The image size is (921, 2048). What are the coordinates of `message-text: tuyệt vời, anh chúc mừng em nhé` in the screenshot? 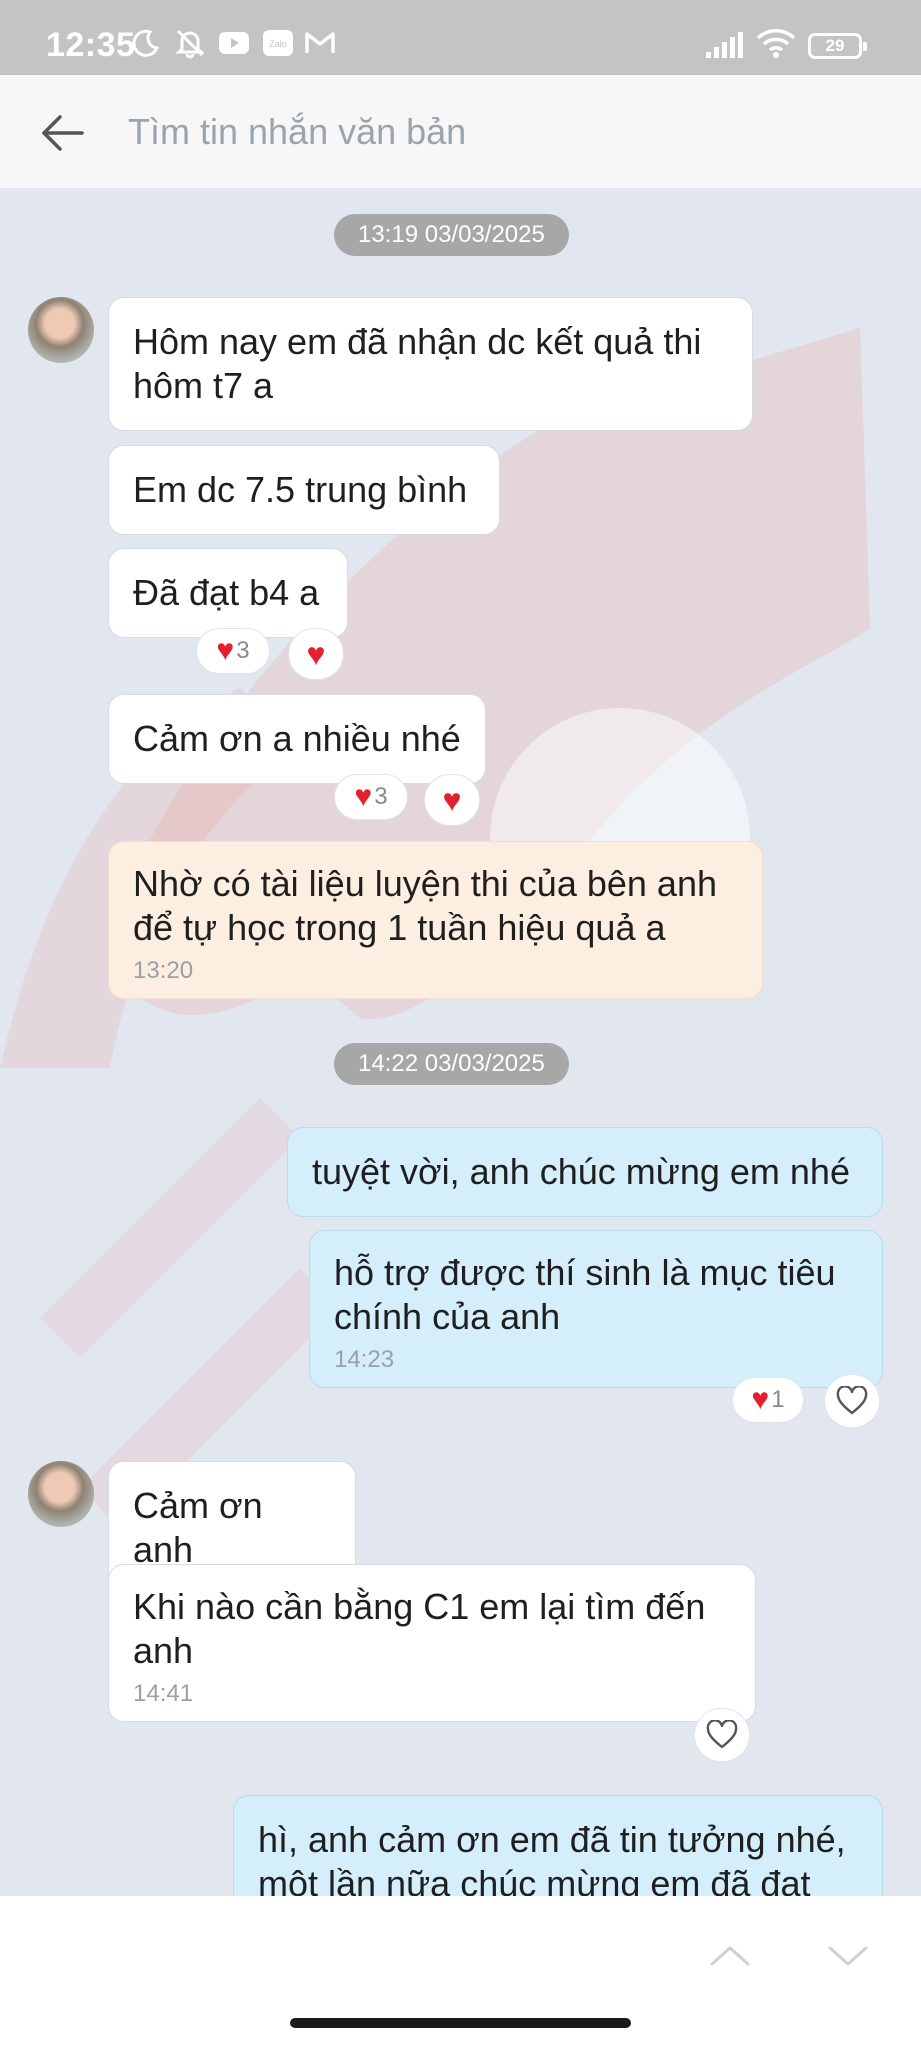 It's located at (581, 1171).